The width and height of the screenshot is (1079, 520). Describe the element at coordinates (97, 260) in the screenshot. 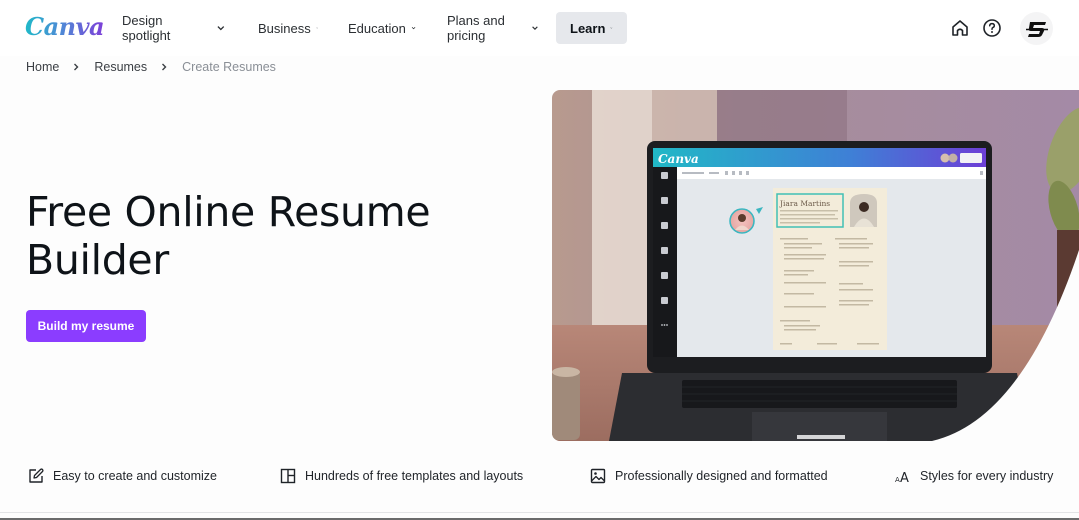

I see `title-line-2: Builder` at that location.